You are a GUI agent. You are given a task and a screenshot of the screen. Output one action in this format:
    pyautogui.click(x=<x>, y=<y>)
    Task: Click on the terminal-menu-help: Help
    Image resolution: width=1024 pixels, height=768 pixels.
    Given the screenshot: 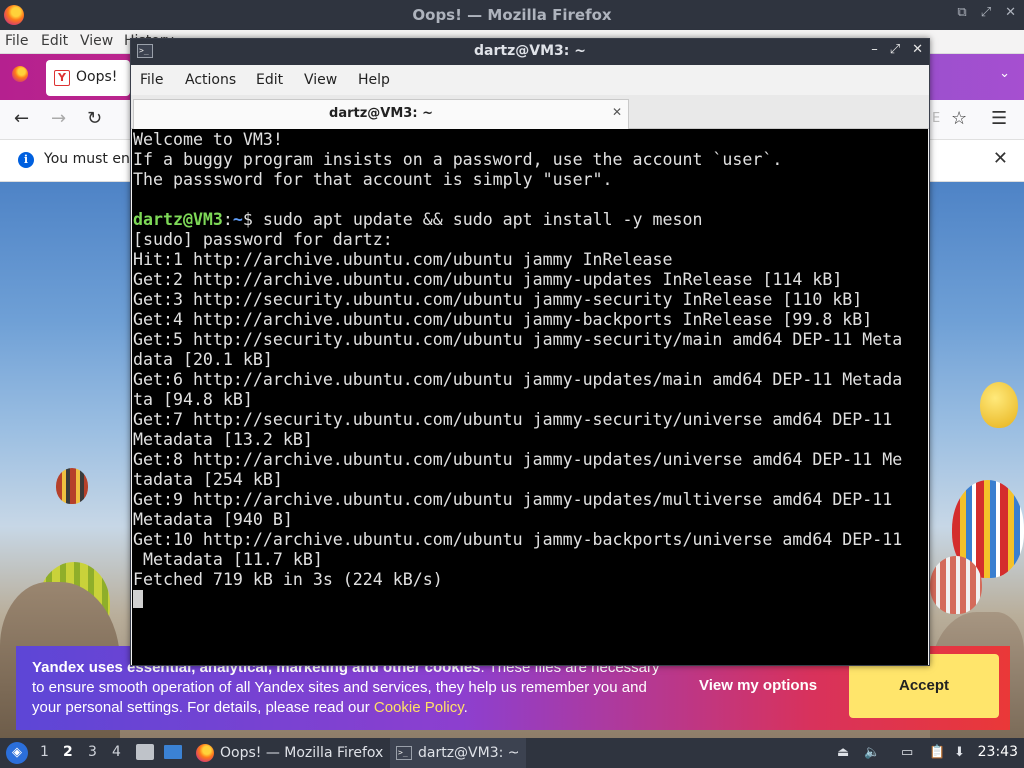 What is the action you would take?
    pyautogui.click(x=374, y=80)
    